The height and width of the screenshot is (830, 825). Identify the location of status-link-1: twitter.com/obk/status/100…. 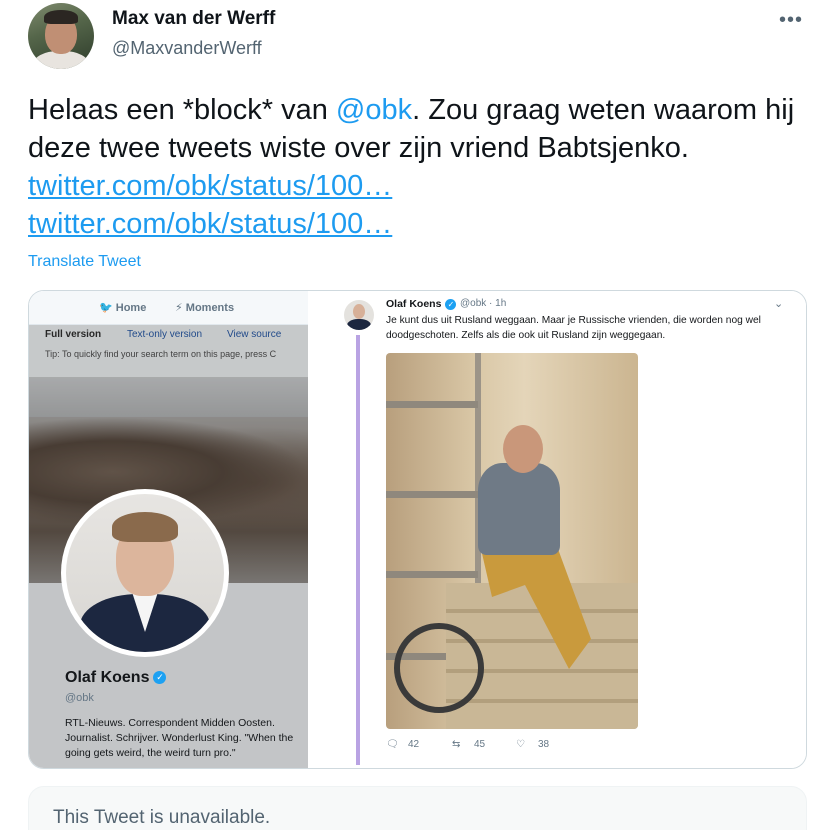
(423, 186).